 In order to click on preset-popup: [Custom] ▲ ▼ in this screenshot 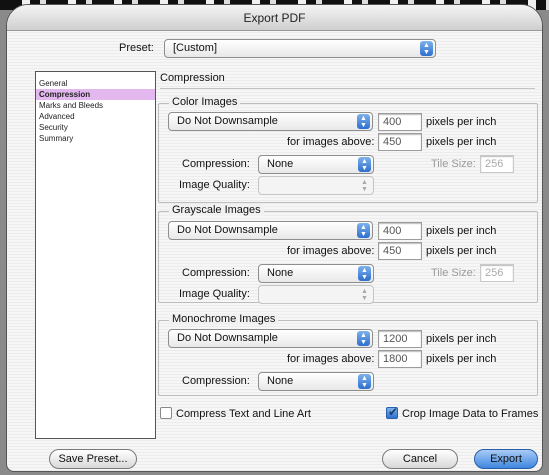, I will do `click(300, 48)`.